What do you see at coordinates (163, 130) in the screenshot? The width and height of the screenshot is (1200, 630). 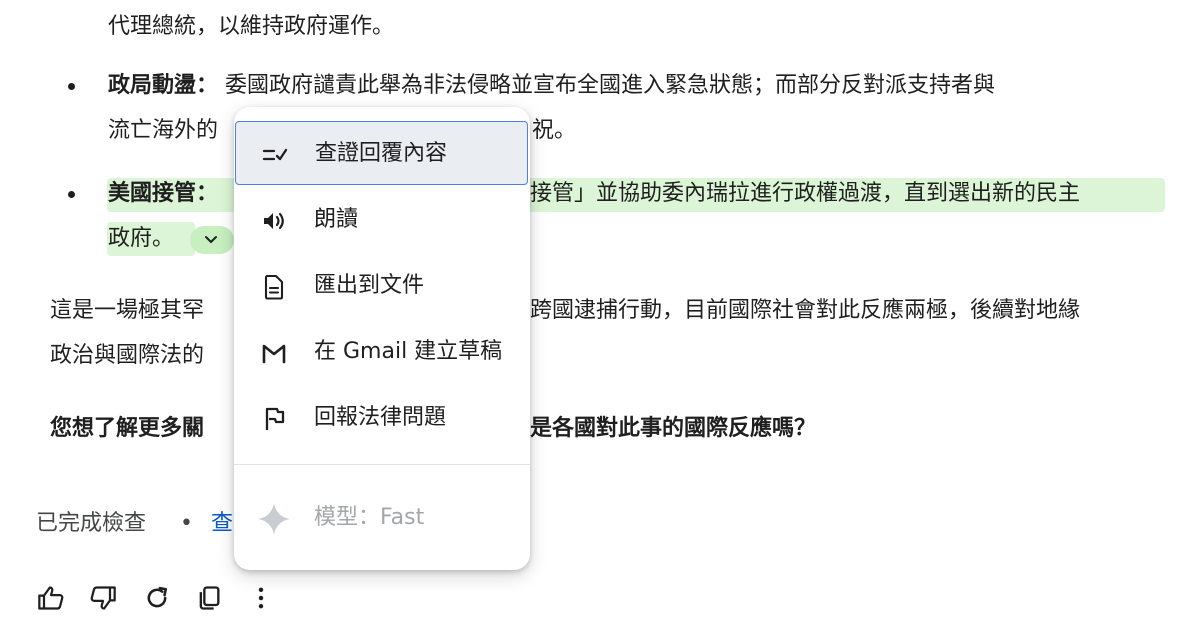 I see `bullet-politics-line2a: 流亡海外的` at bounding box center [163, 130].